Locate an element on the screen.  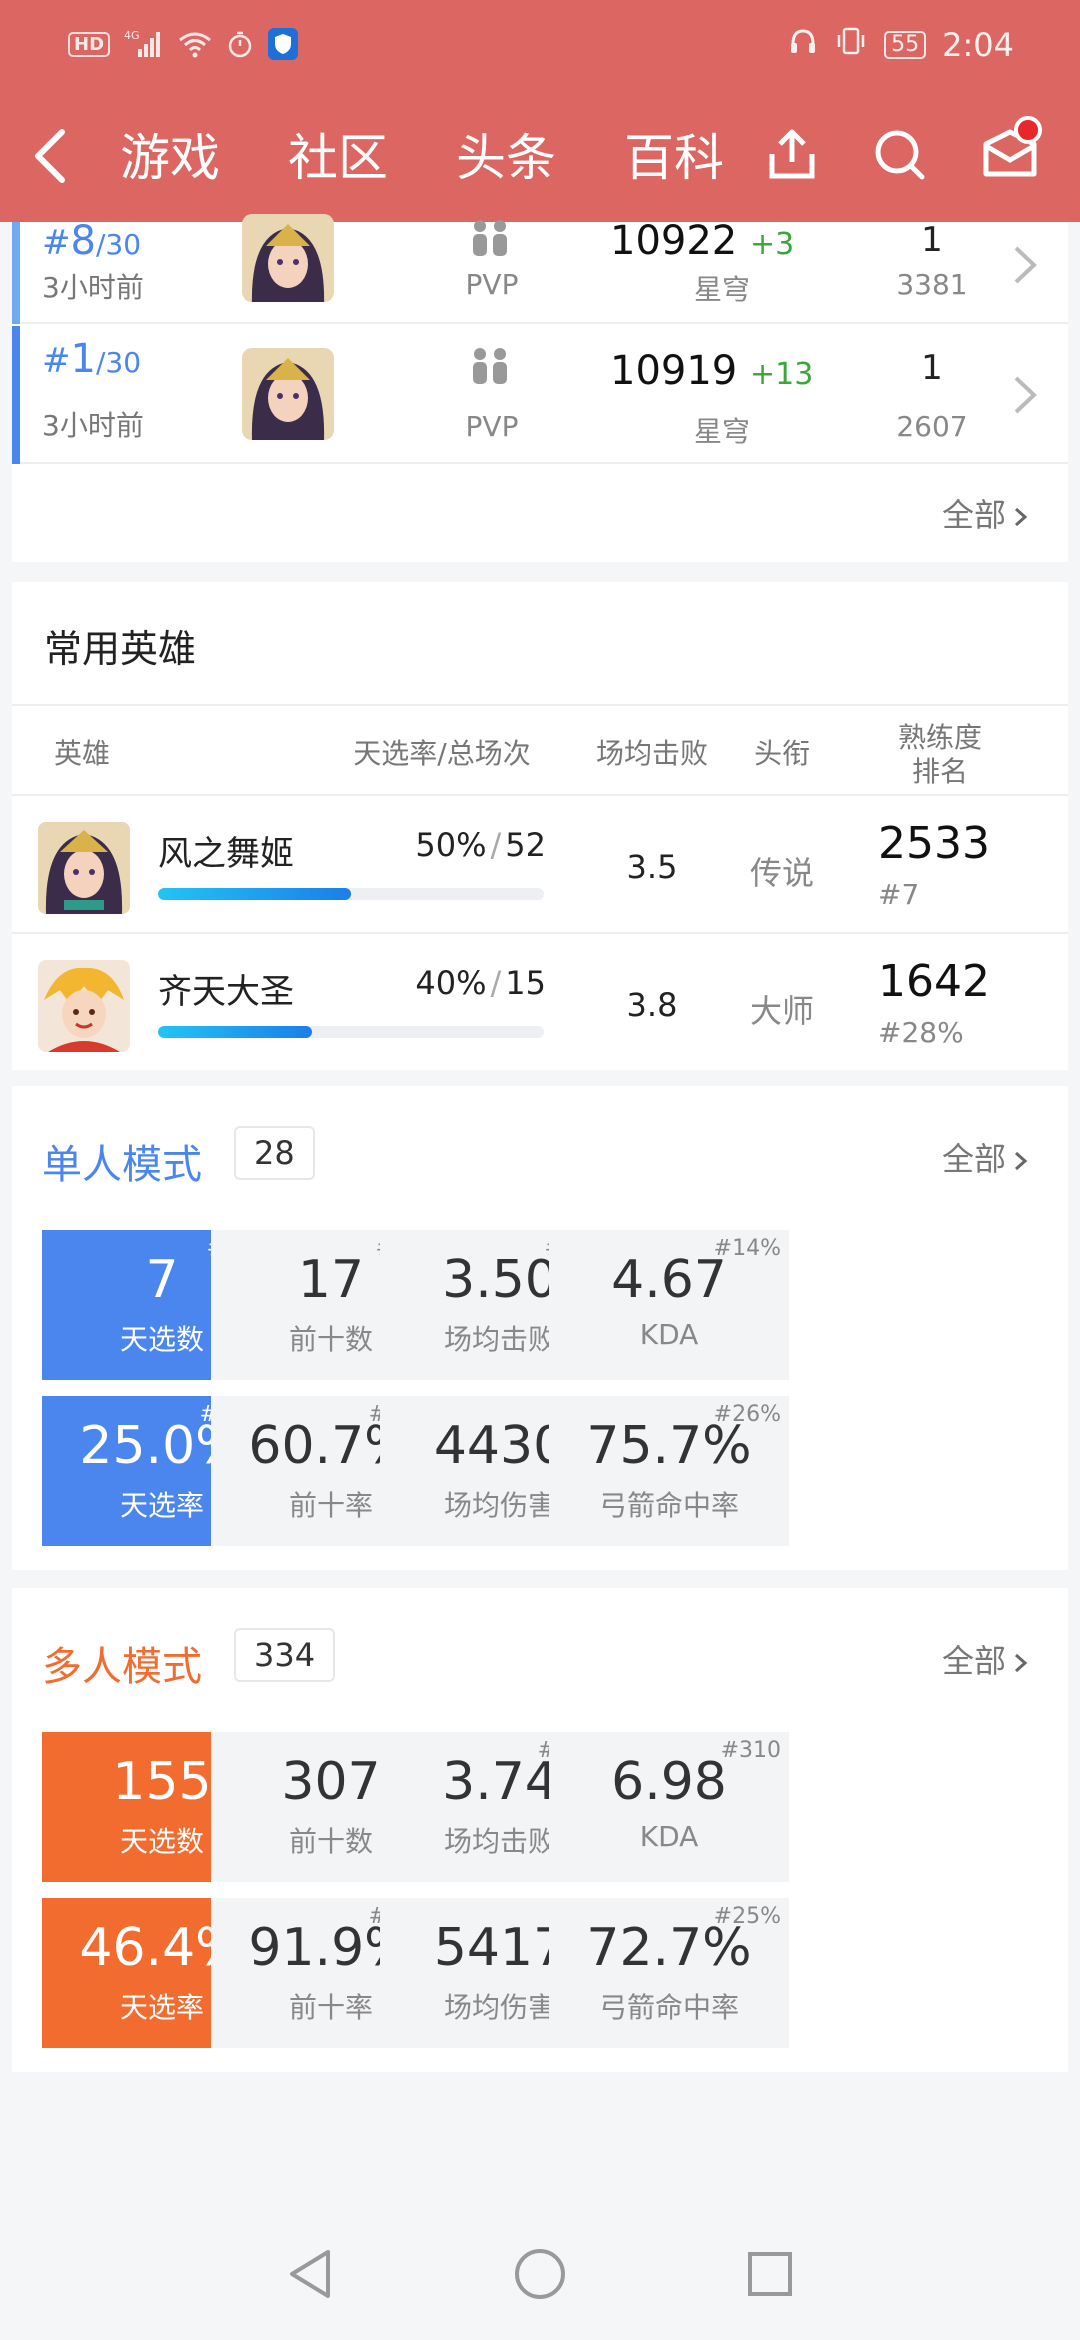
status-right: 55 2:04 is located at coordinates (901, 45).